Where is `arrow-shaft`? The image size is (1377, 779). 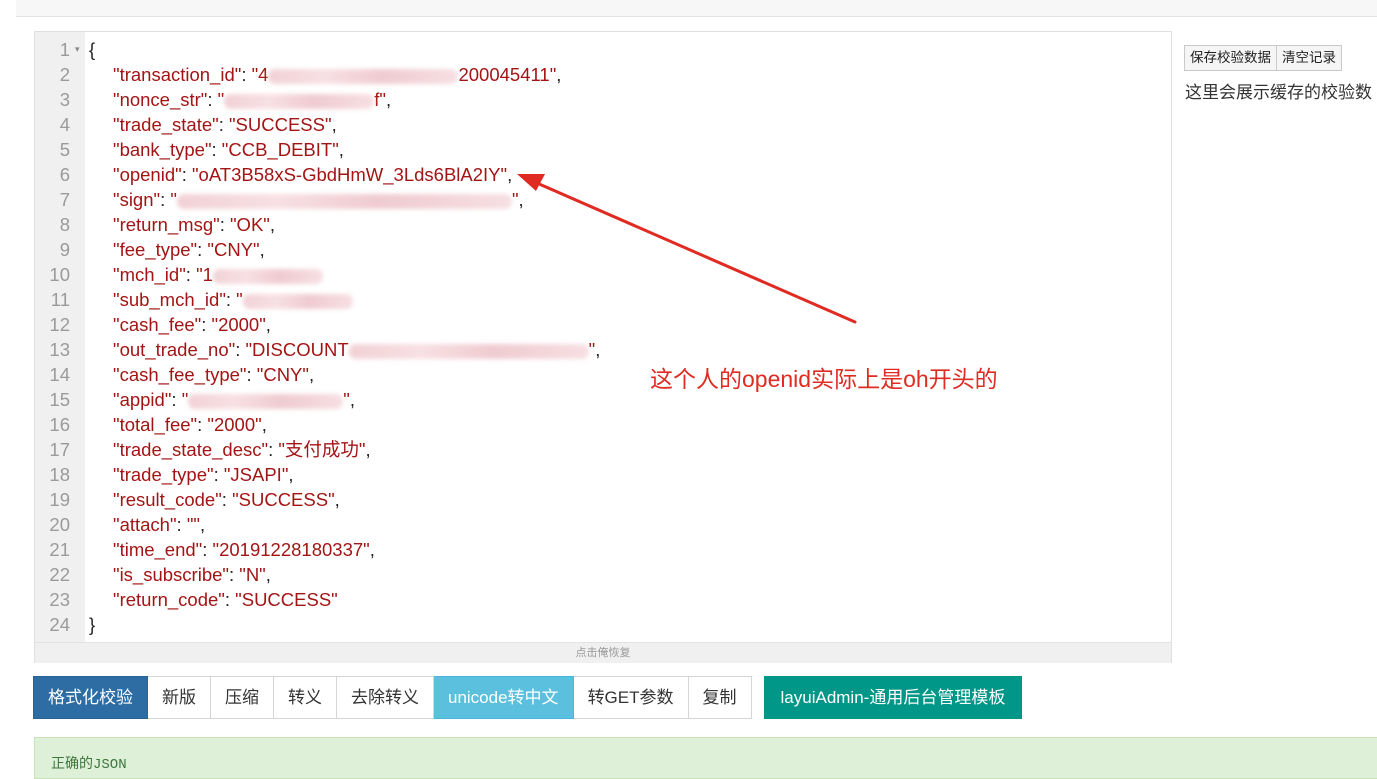
arrow-shaft is located at coordinates (692, 251).